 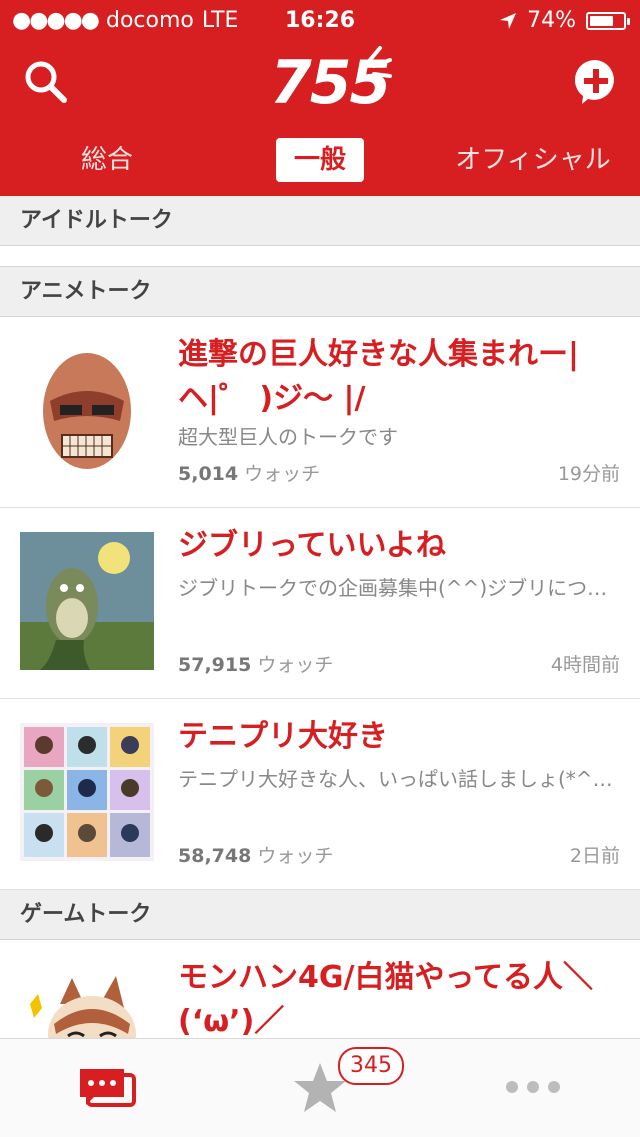 What do you see at coordinates (255, 854) in the screenshot?
I see `watch-count: 58,748 ウォッチ` at bounding box center [255, 854].